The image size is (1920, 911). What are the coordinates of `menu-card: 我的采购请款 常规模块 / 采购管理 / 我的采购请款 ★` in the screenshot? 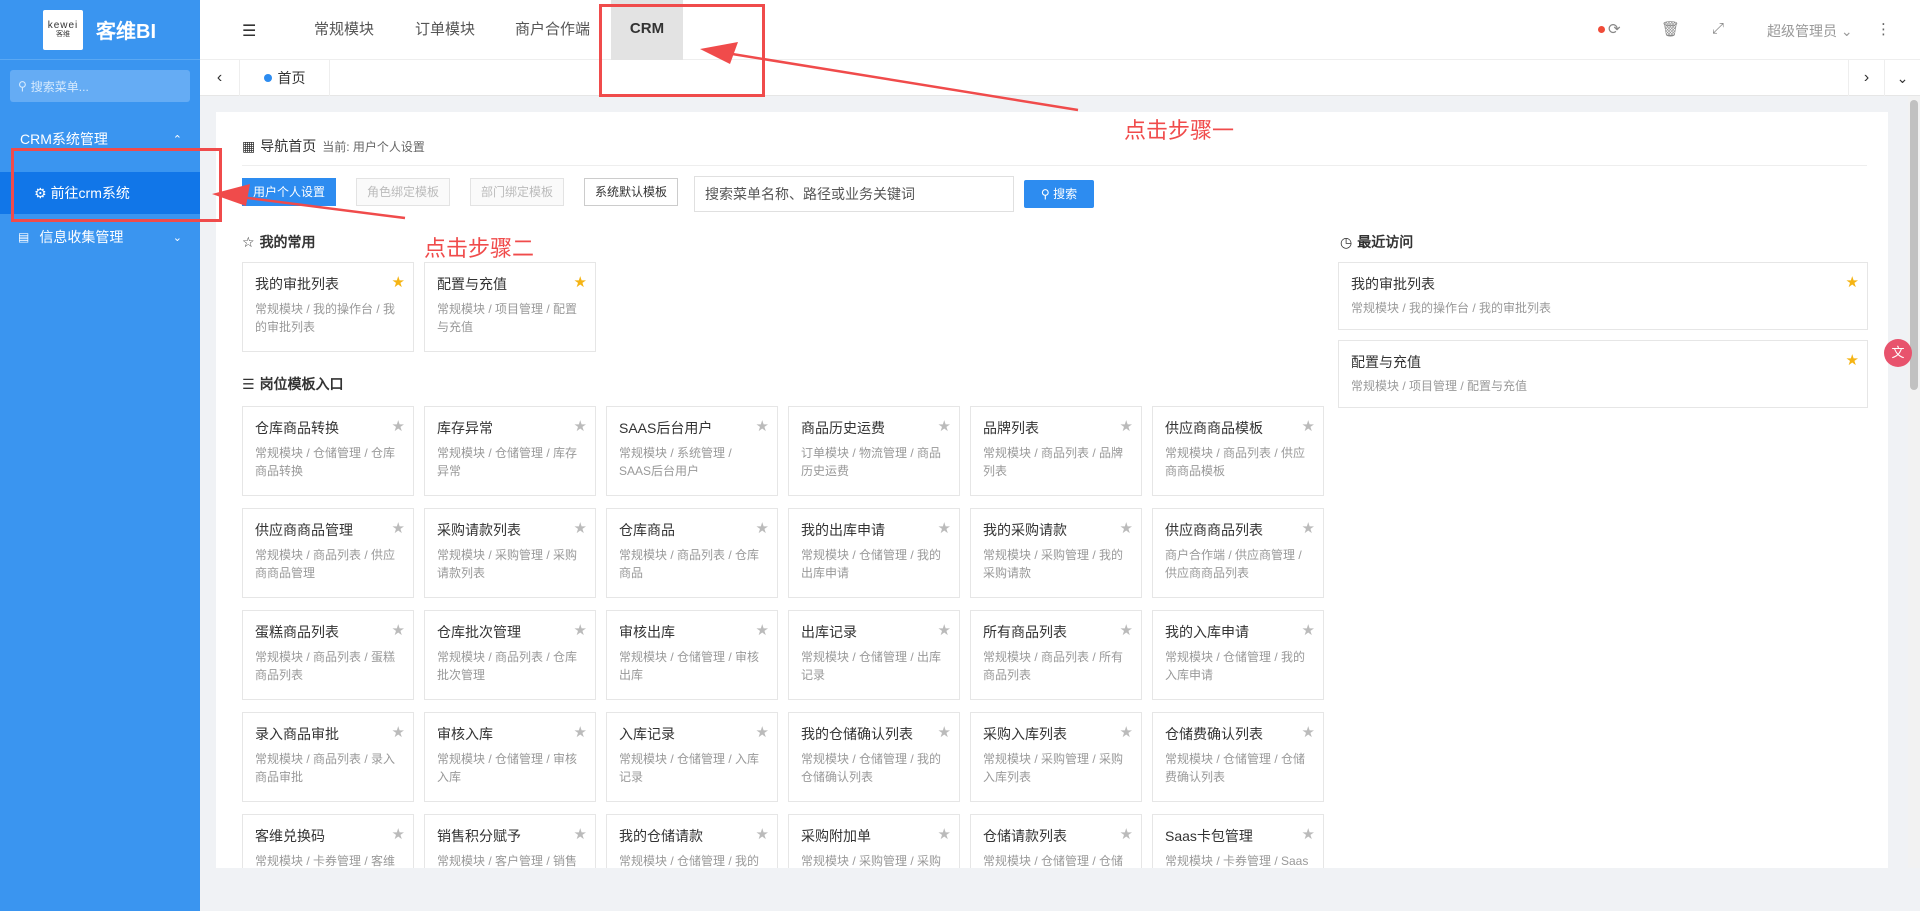 It's located at (1056, 553).